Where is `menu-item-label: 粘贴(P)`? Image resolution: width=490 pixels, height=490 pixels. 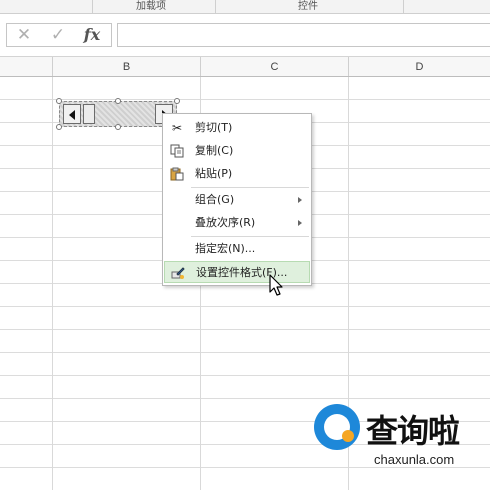
menu-item-label: 粘贴(P) is located at coordinates (214, 173).